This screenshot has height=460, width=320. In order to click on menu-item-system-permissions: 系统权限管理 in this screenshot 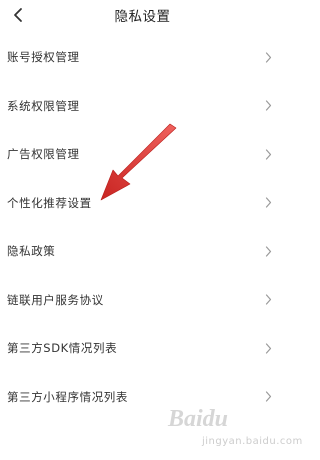, I will do `click(142, 106)`.